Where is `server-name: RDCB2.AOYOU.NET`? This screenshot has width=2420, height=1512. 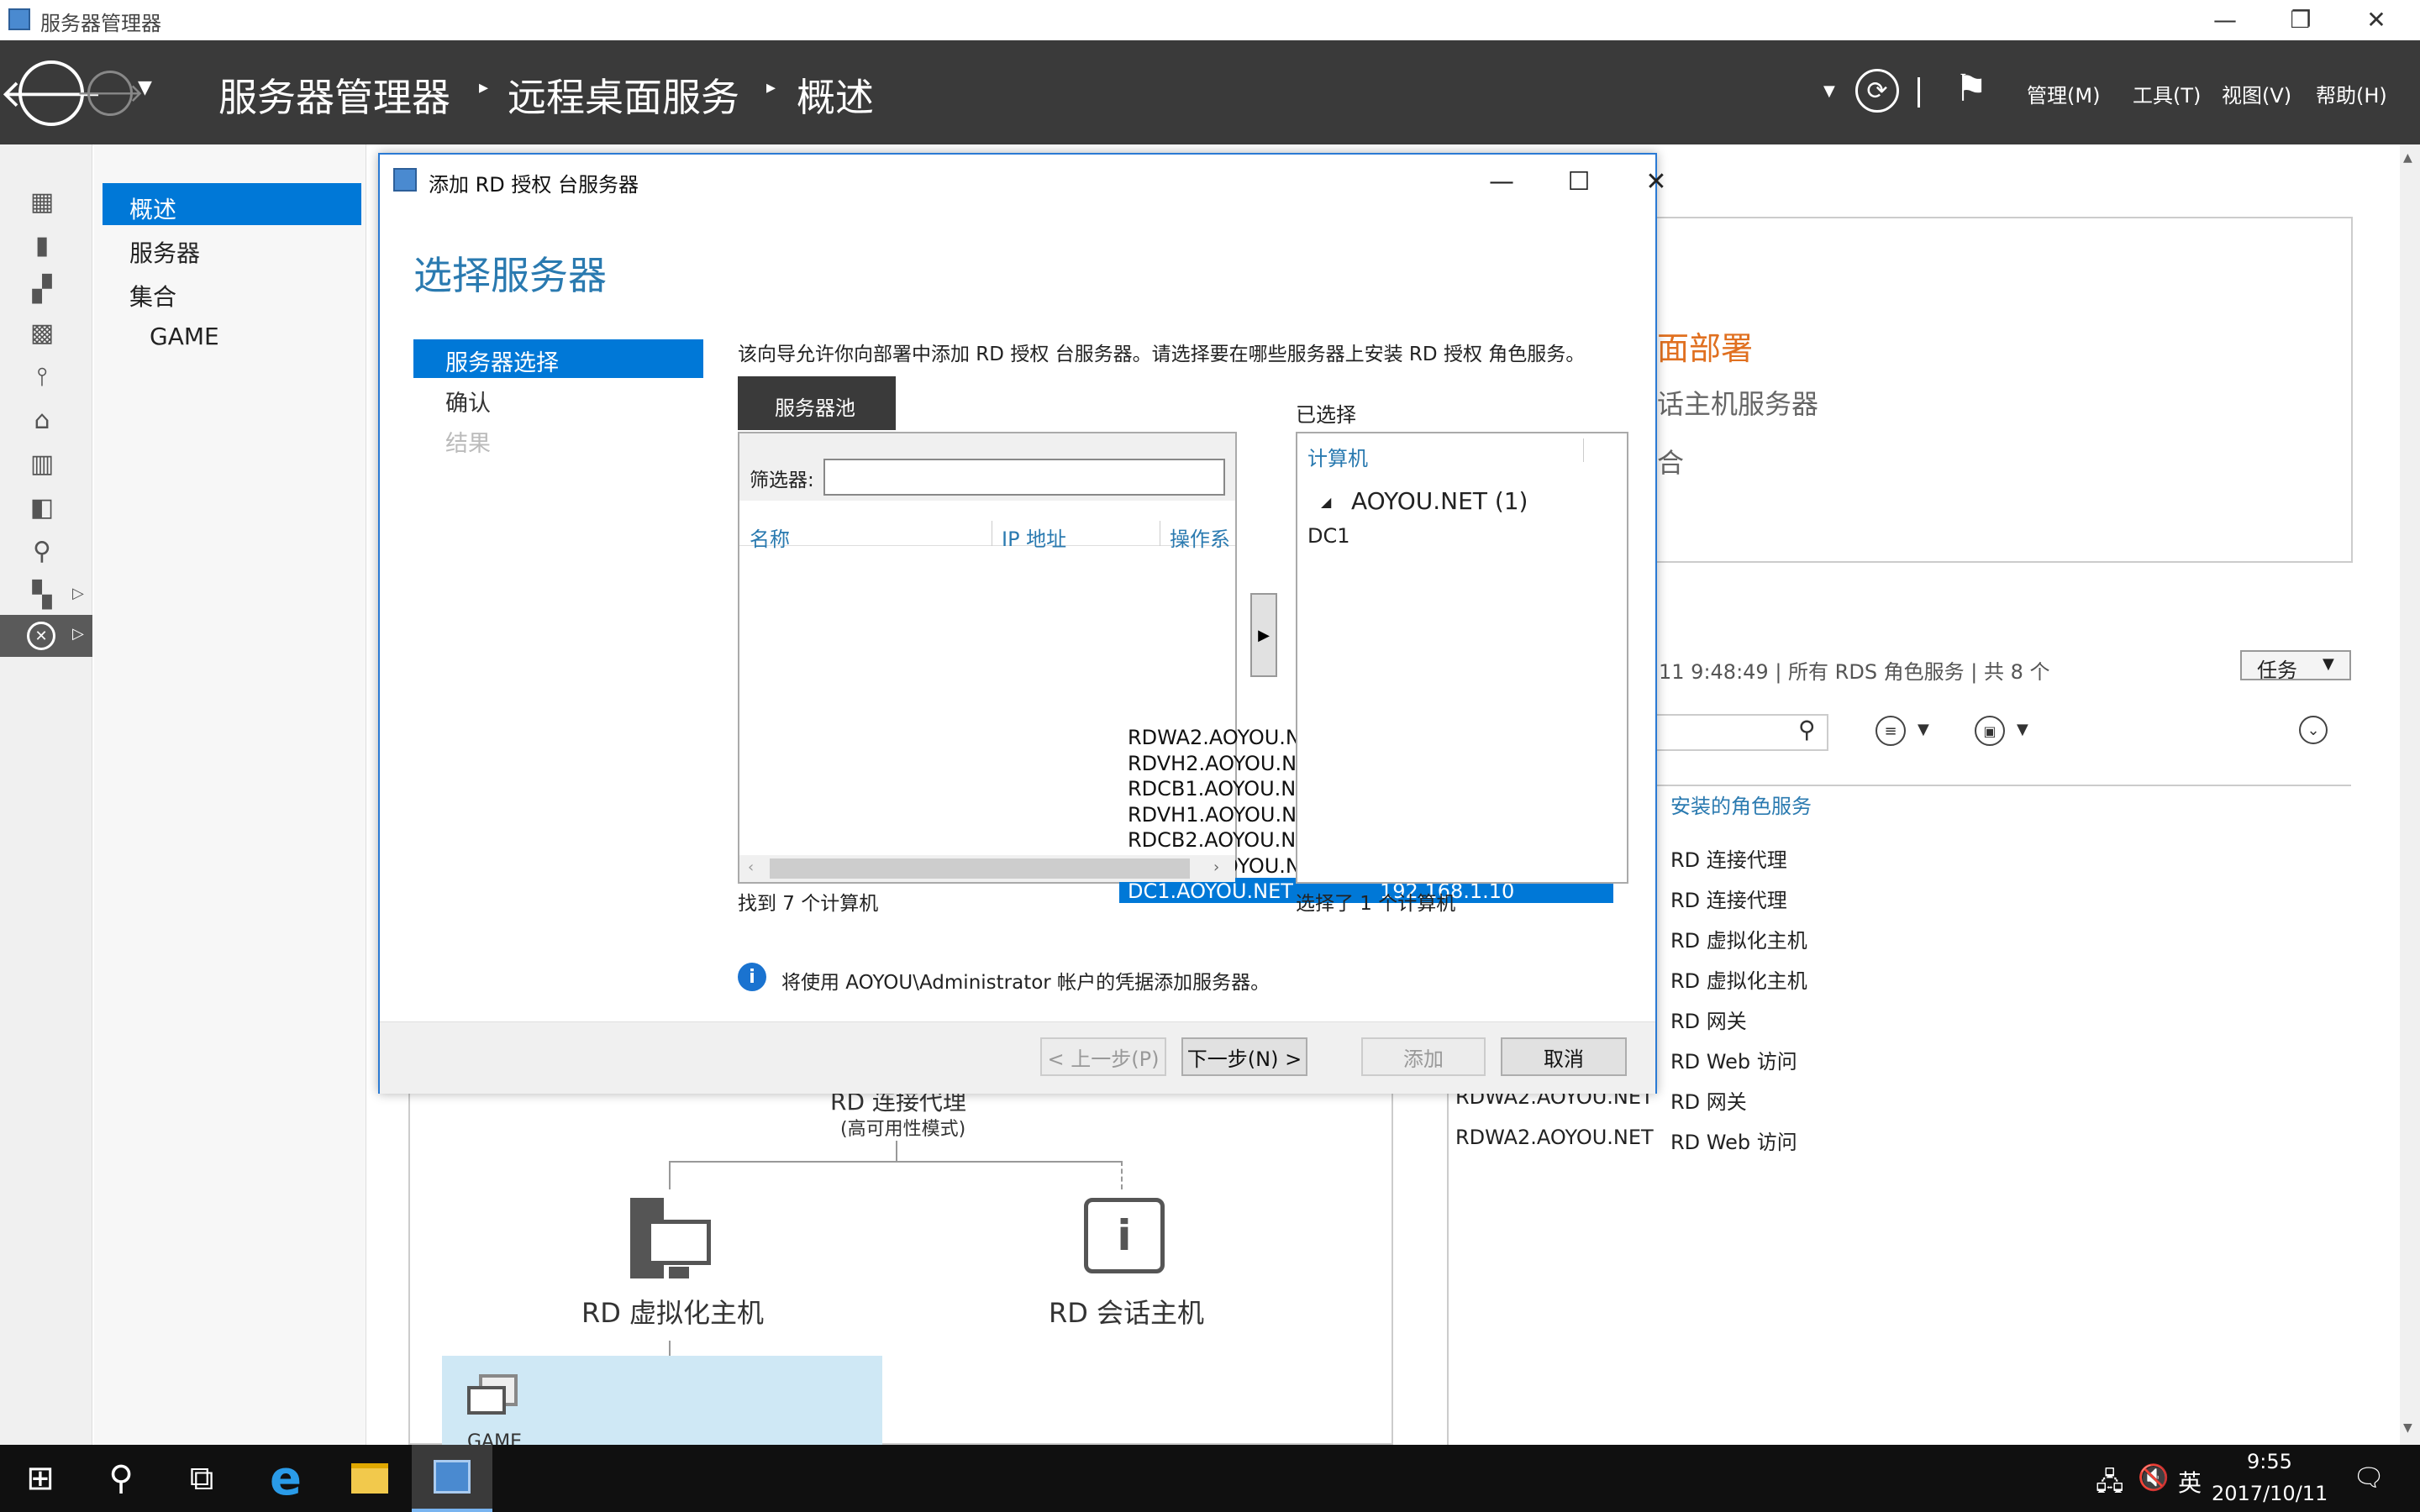
server-name: RDCB2.AOYOU.NET is located at coordinates (1225, 840).